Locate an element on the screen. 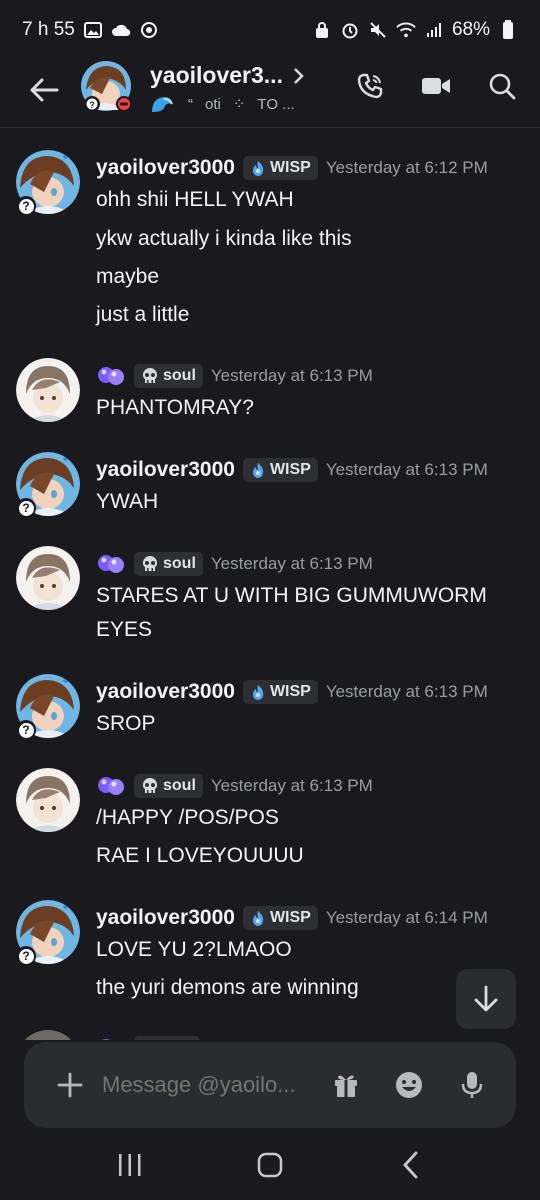 Image resolution: width=540 pixels, height=1200 pixels. recents-button is located at coordinates (130, 1165).